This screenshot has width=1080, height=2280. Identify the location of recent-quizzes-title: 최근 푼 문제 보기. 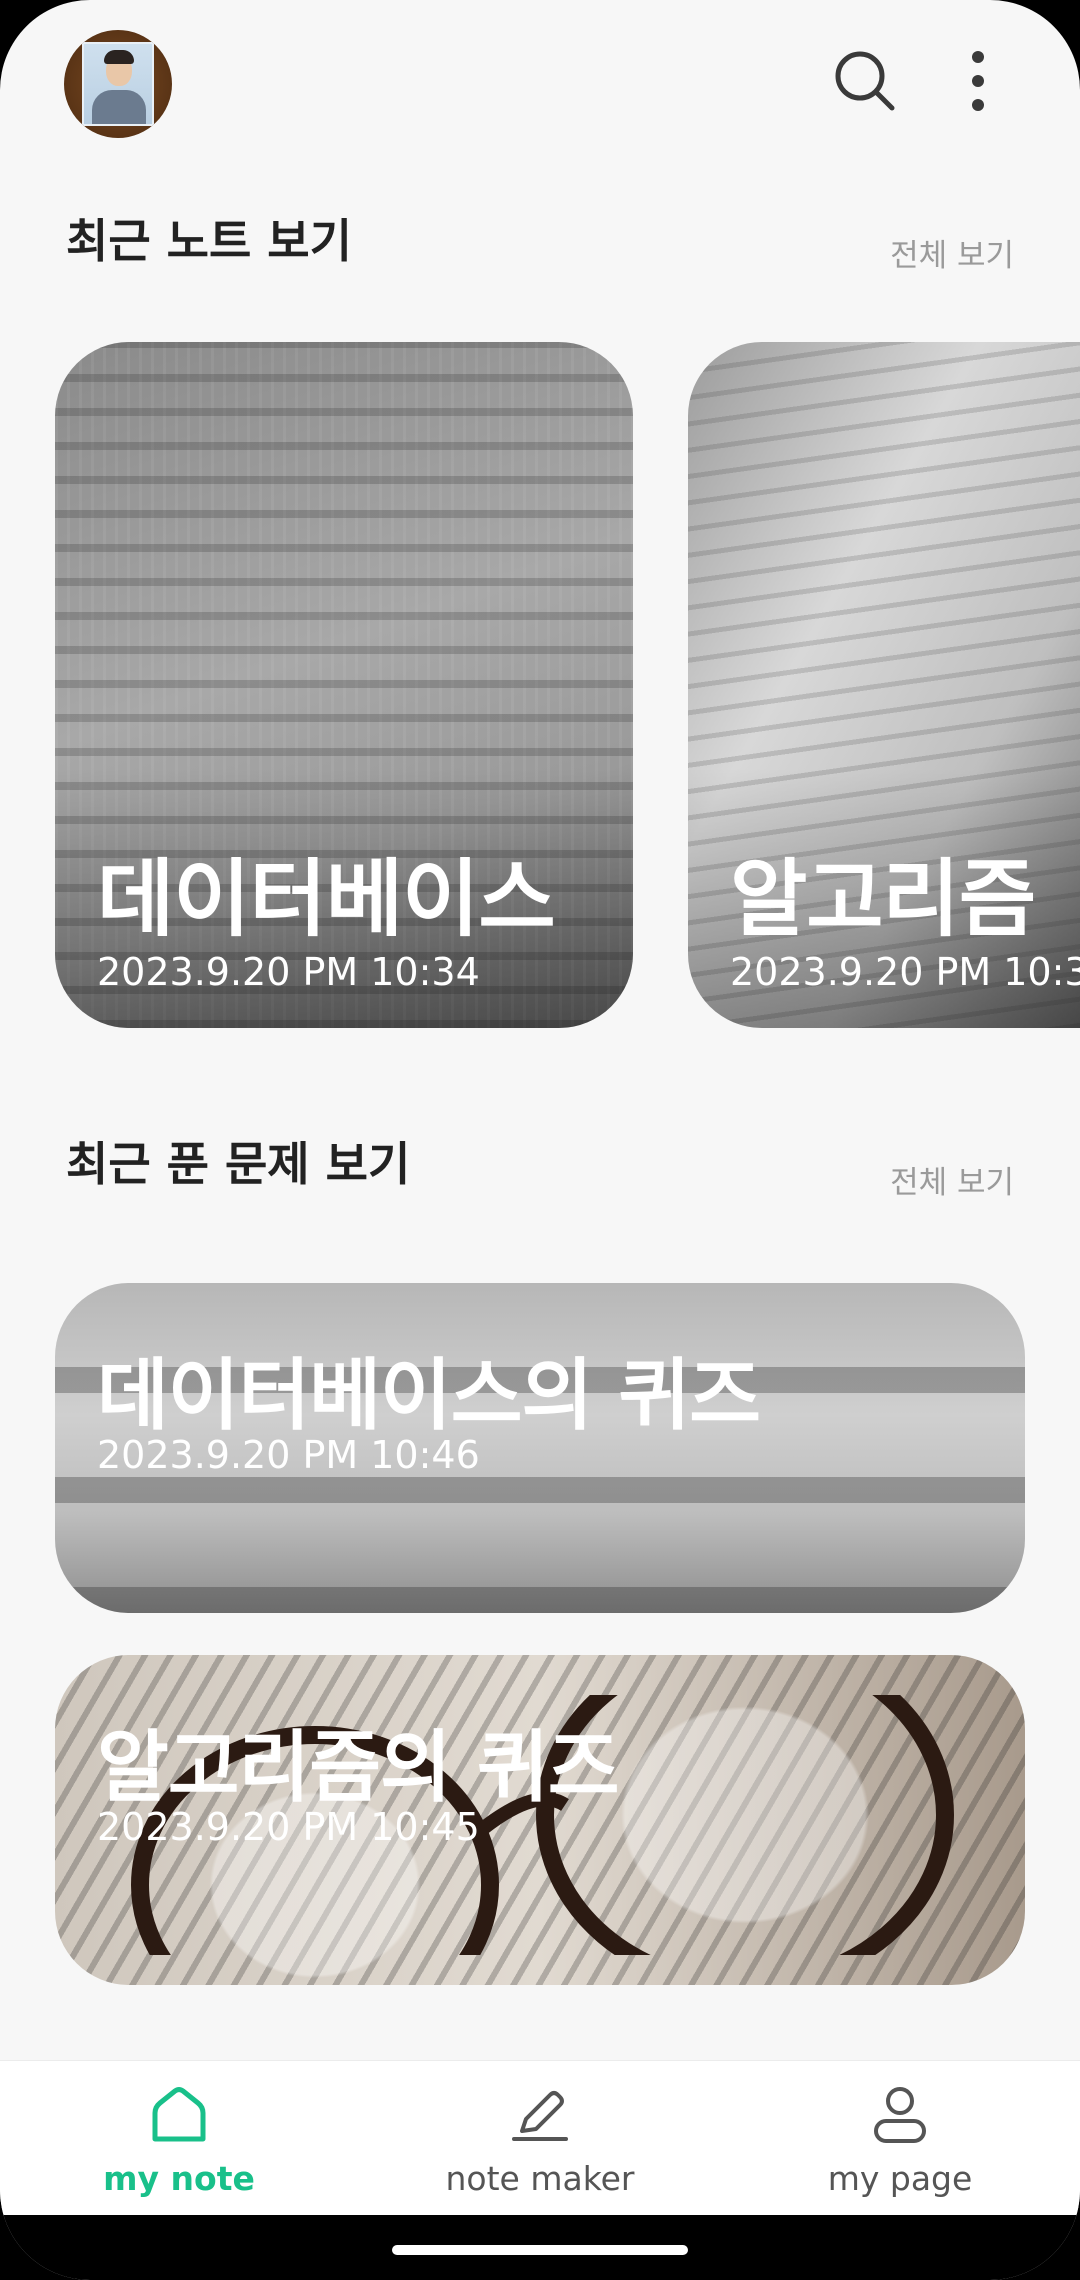
(238, 1164).